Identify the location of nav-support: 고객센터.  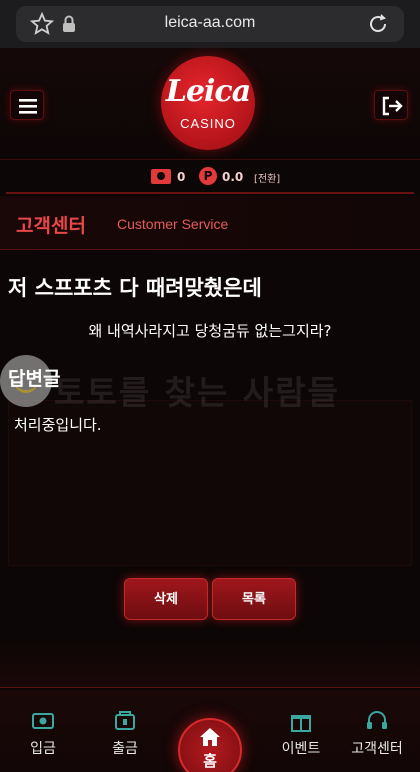
(377, 734).